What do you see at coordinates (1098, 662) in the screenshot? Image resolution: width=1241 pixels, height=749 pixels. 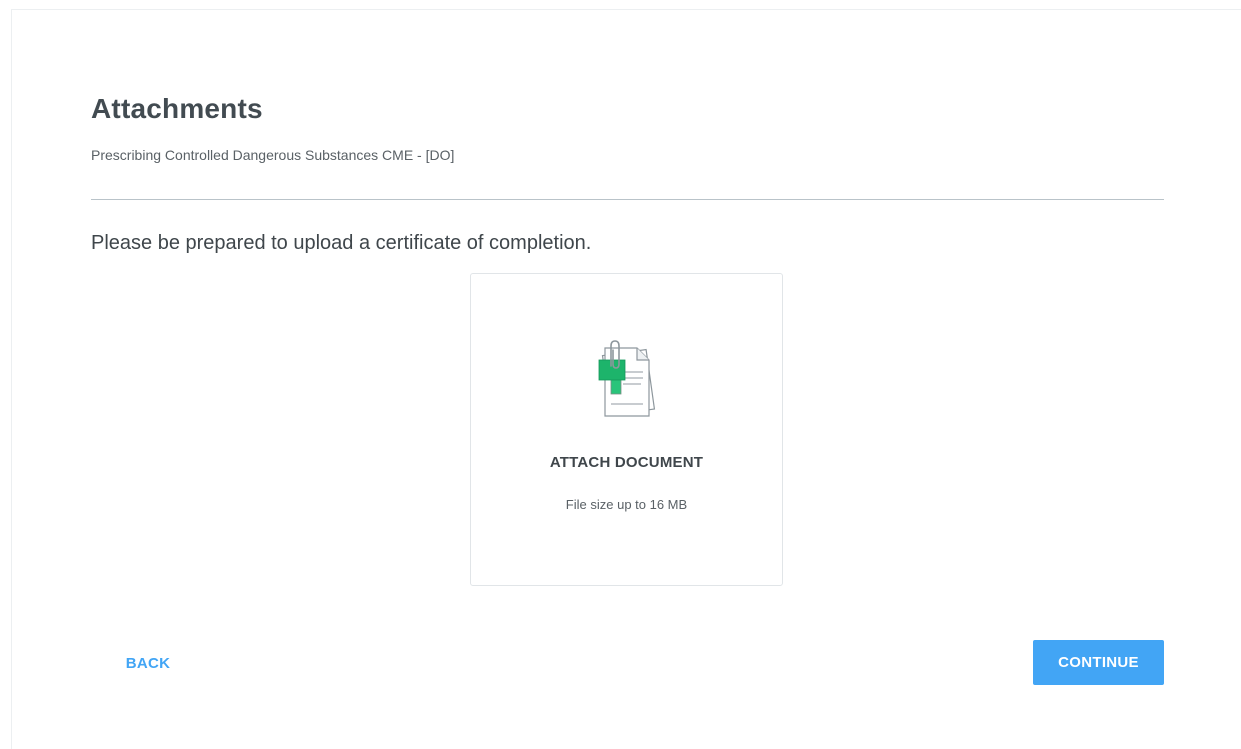 I see `continue-button: CONTINUE` at bounding box center [1098, 662].